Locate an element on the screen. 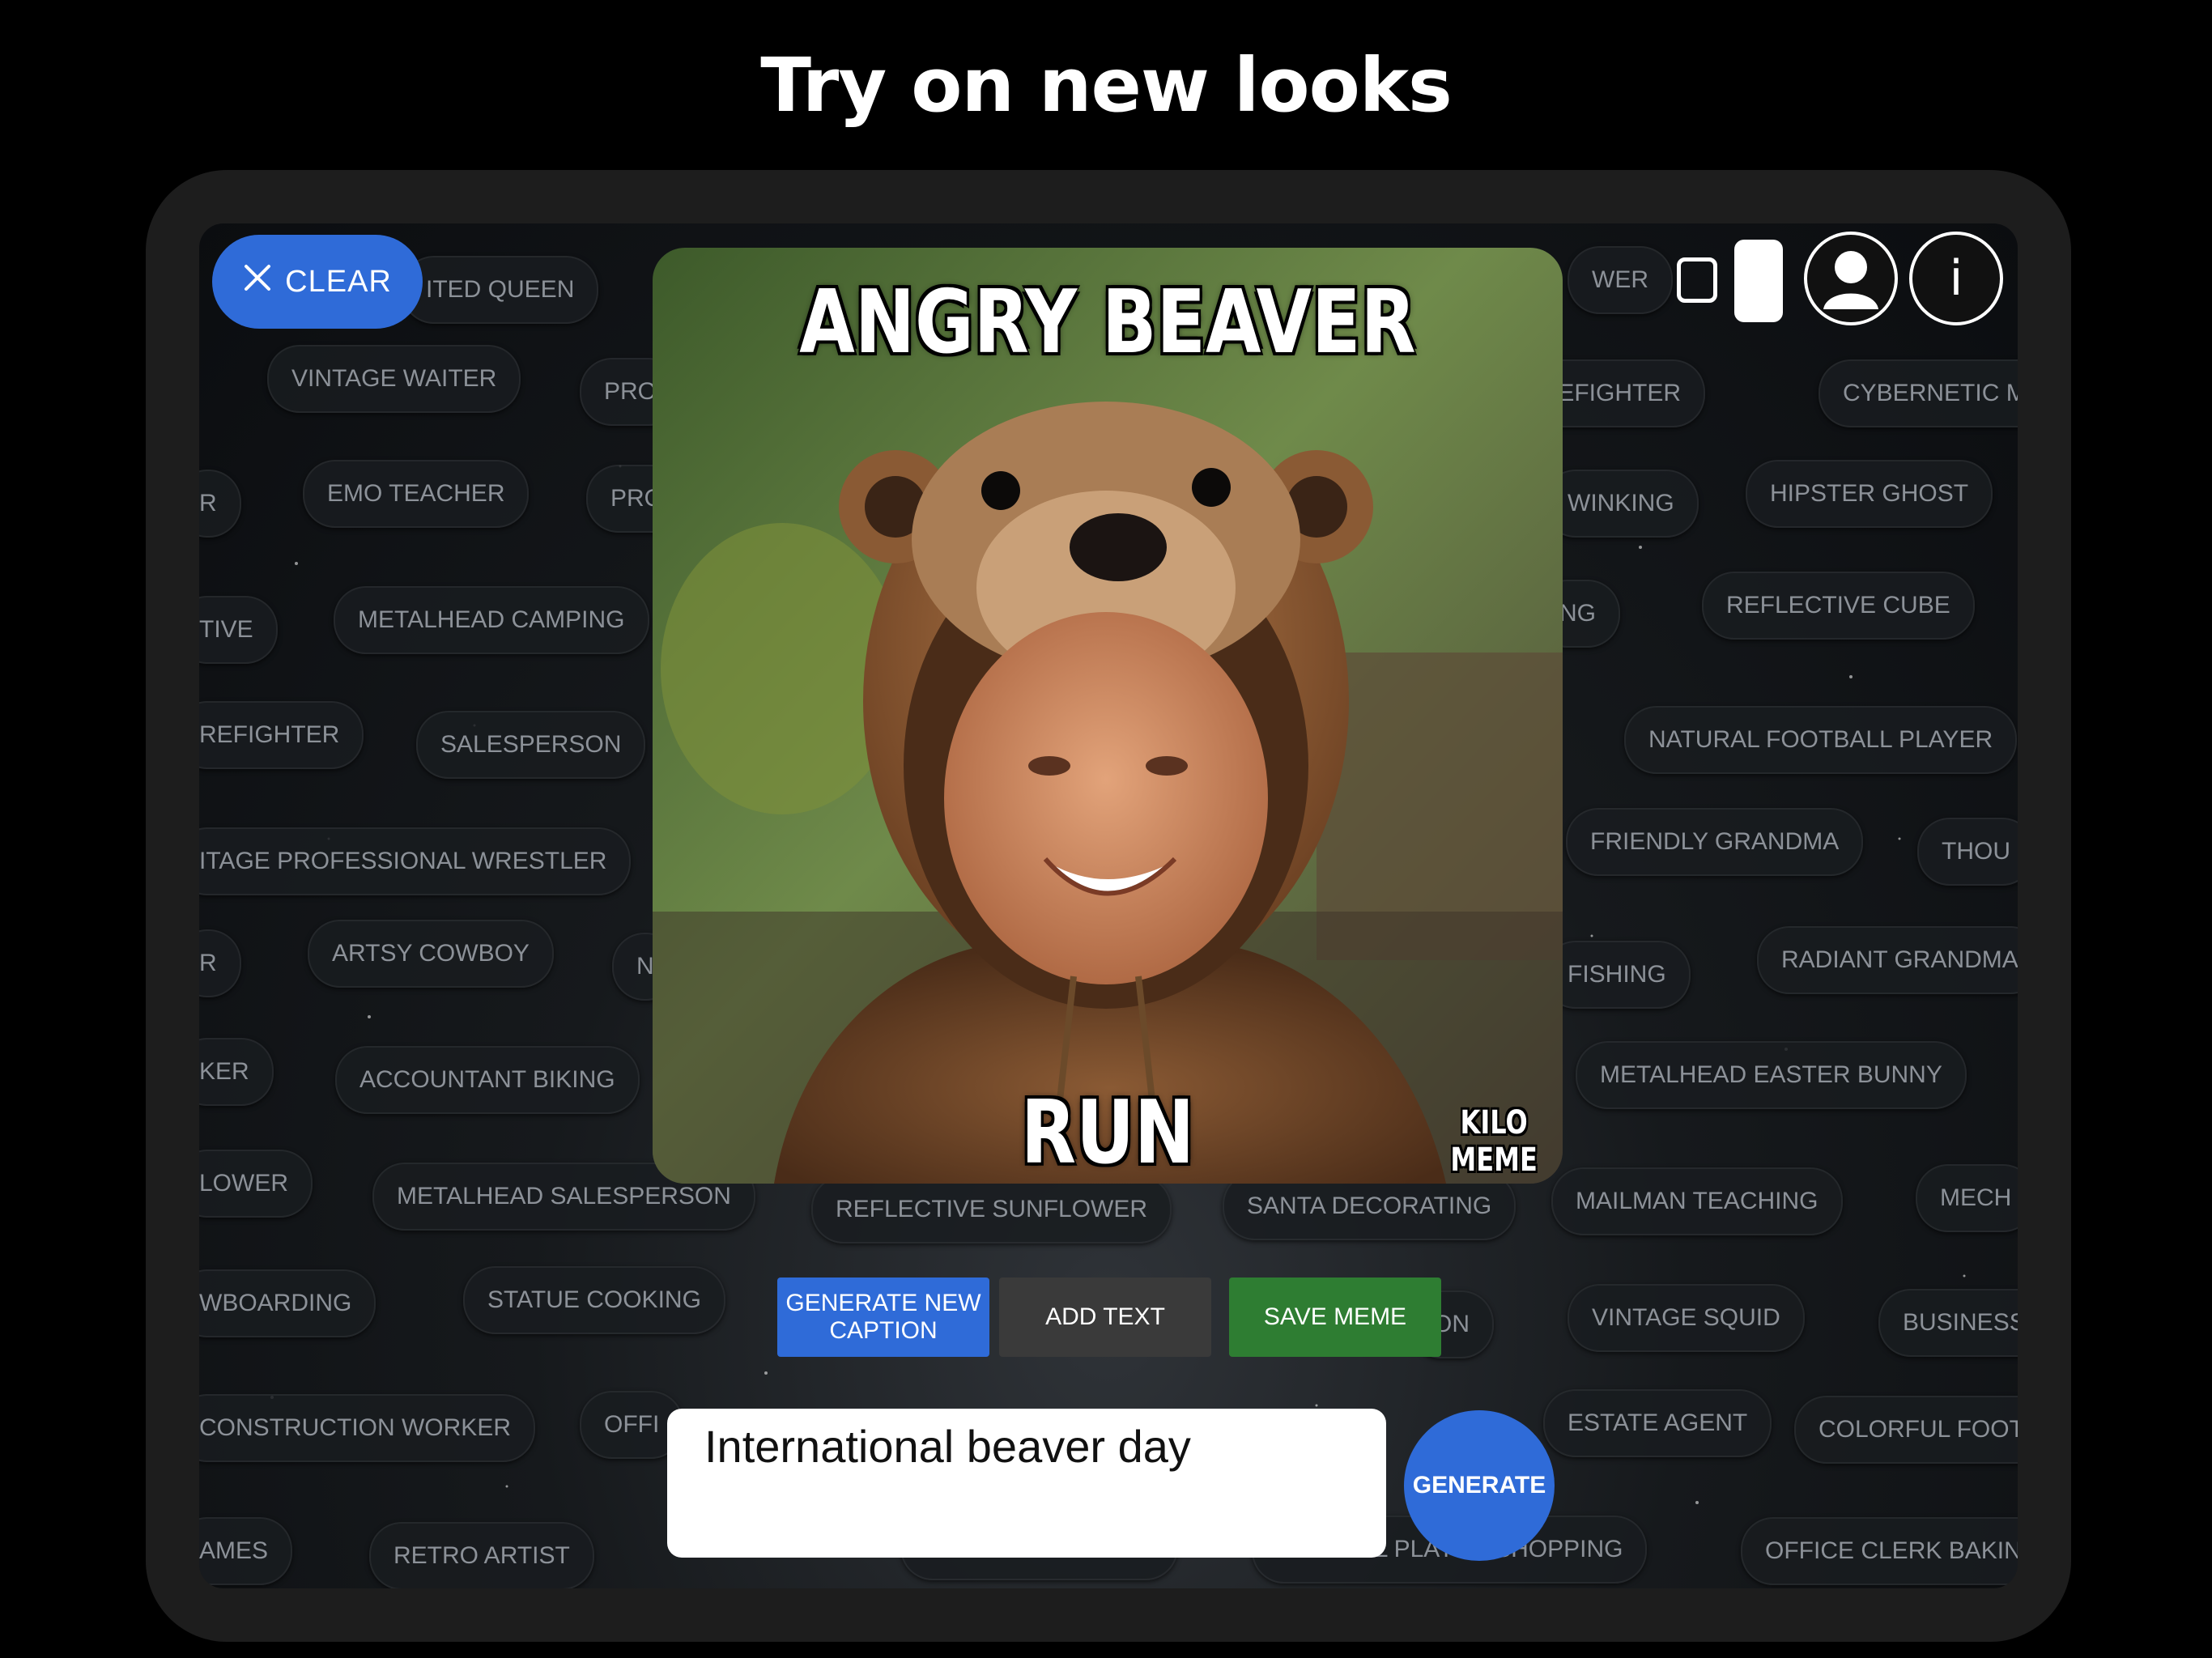 The image size is (2212, 1658). style-chip: MECH is located at coordinates (1967, 1198).